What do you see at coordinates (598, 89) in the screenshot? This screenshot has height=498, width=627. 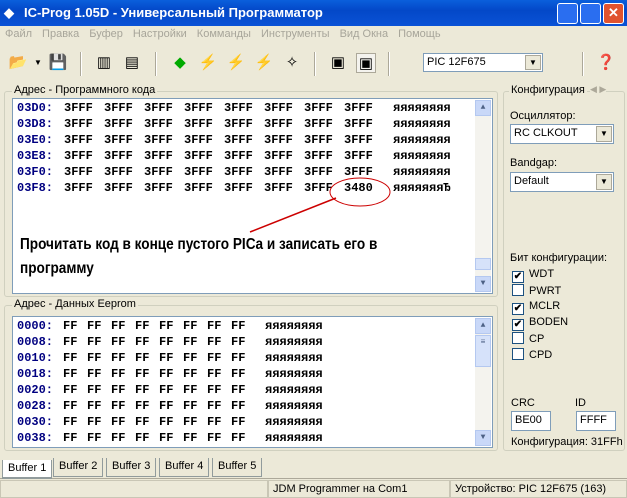 I see `panel-arrows-icon: ◀ ▶` at bounding box center [598, 89].